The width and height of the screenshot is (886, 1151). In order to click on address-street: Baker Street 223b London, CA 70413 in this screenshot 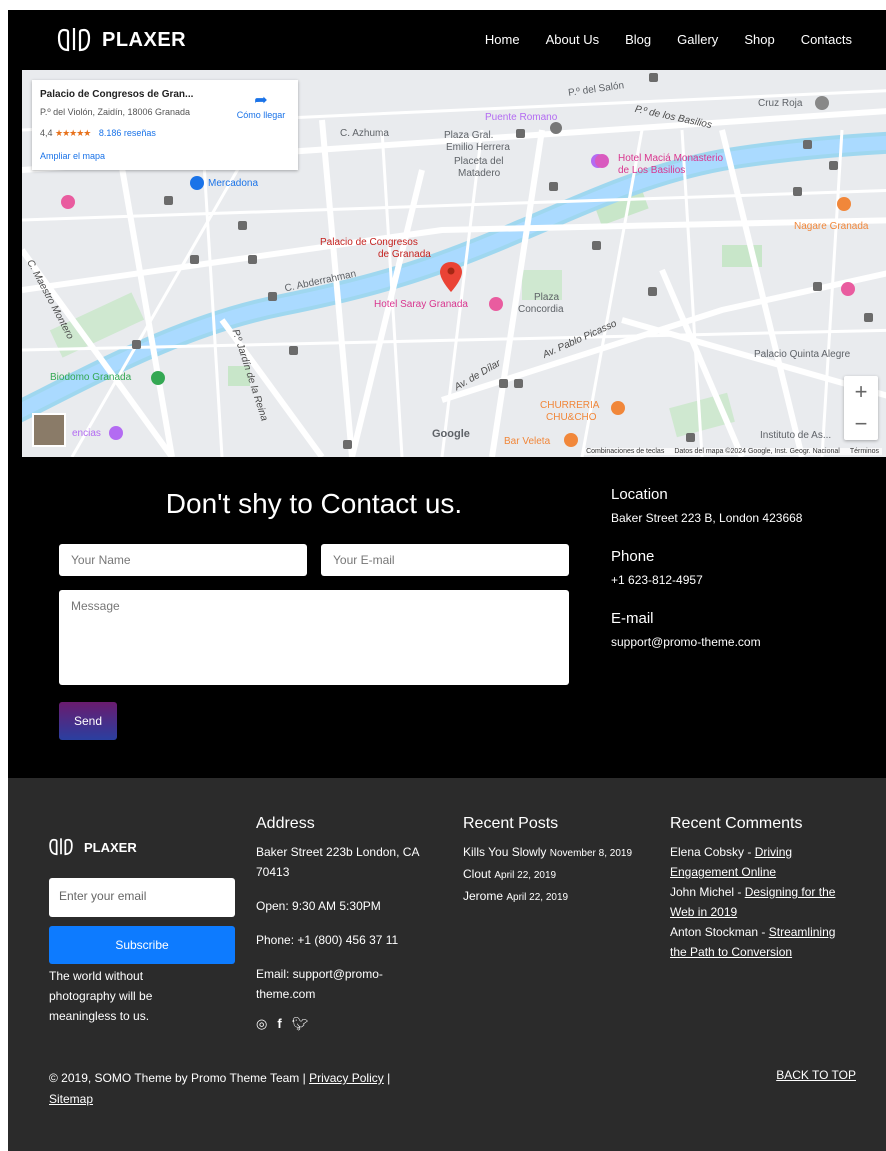, I will do `click(337, 862)`.